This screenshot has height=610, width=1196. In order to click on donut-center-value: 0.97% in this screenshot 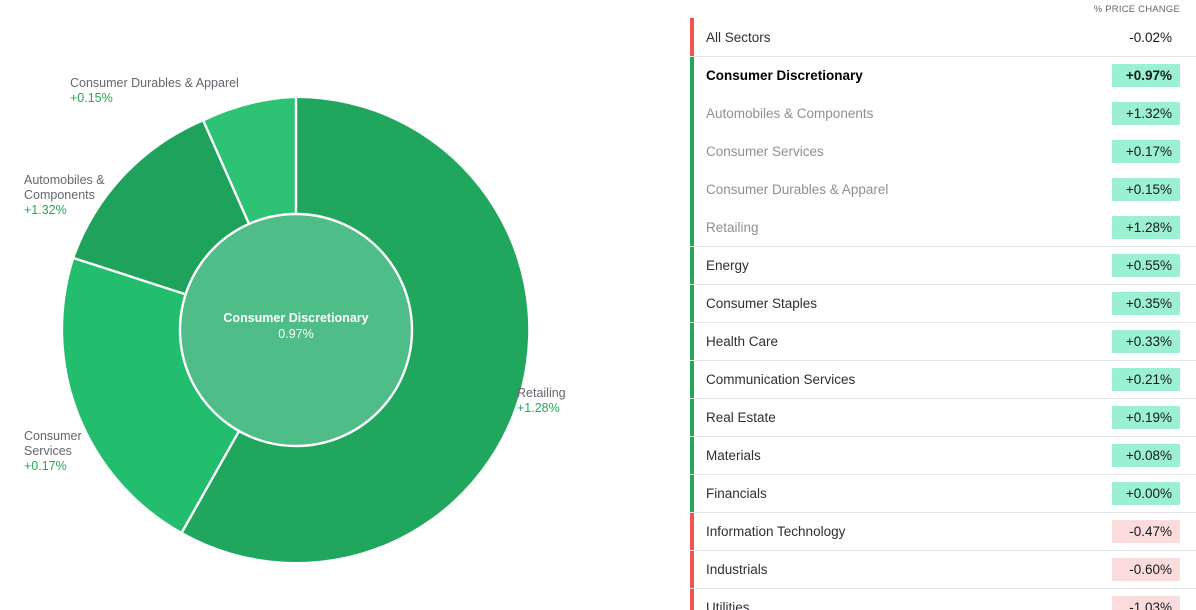, I will do `click(296, 334)`.